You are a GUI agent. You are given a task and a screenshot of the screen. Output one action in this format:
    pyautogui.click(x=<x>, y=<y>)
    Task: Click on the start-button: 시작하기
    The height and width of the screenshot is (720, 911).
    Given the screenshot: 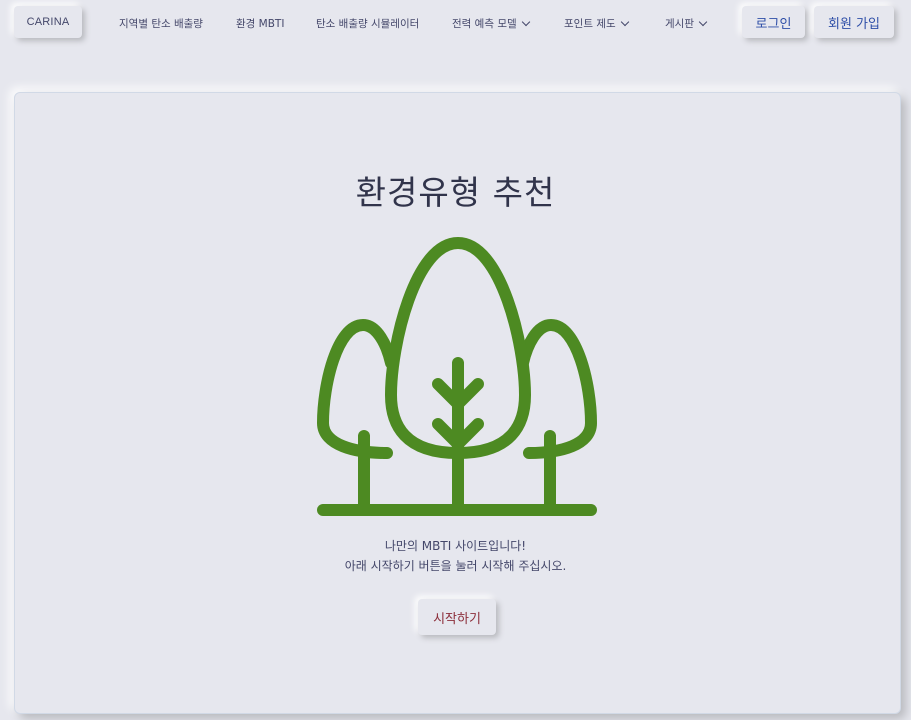 What is the action you would take?
    pyautogui.click(x=457, y=617)
    